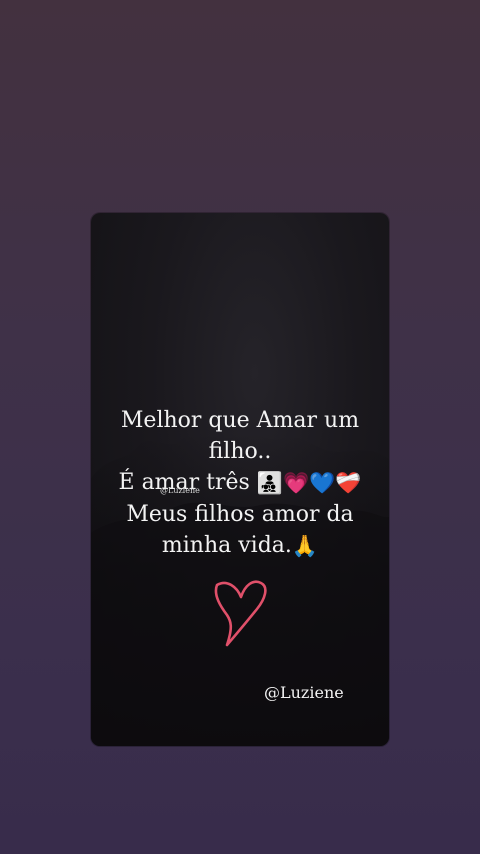 This screenshot has height=854, width=480. Describe the element at coordinates (296, 483) in the screenshot. I see `pink-heart-icon: 💗` at that location.